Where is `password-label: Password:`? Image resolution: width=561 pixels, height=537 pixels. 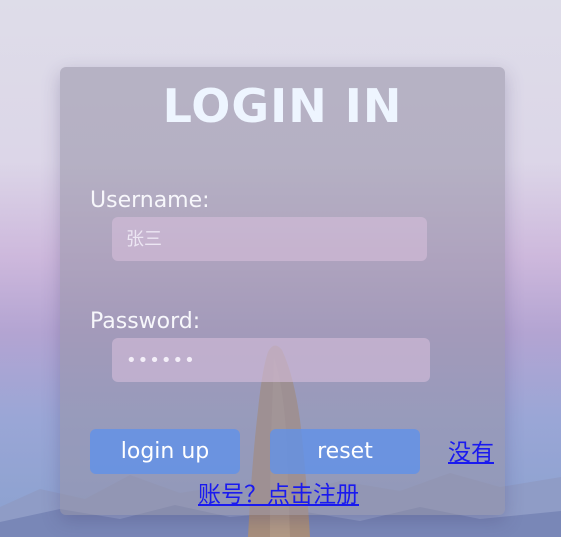 password-label: Password: is located at coordinates (145, 321).